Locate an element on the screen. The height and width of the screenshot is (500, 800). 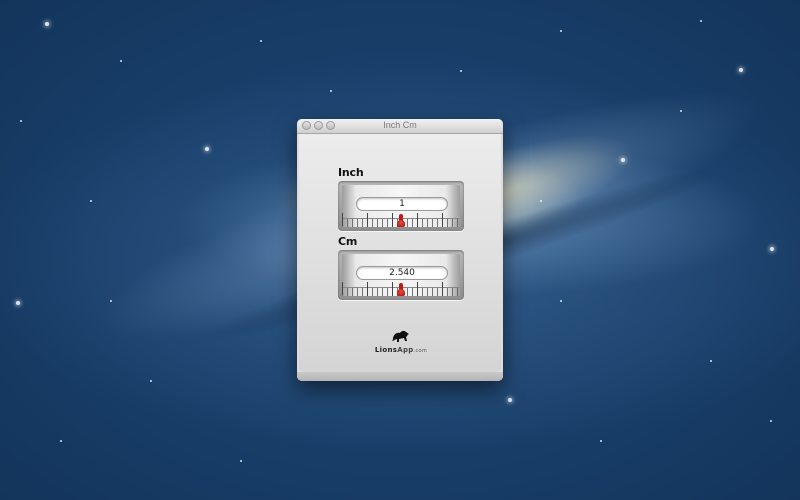
inch-label: Inch is located at coordinates (351, 172).